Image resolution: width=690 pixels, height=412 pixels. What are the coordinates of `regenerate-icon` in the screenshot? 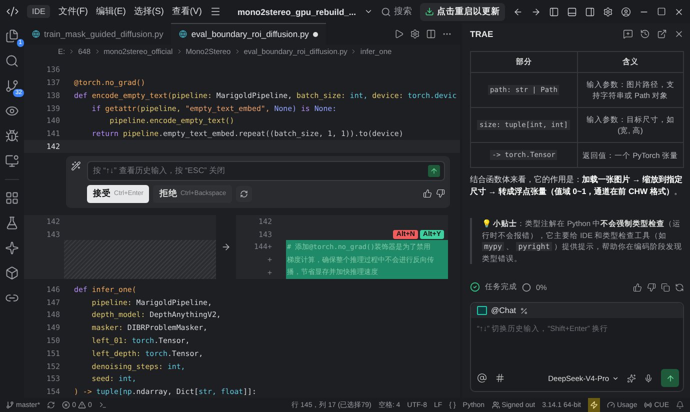 It's located at (679, 287).